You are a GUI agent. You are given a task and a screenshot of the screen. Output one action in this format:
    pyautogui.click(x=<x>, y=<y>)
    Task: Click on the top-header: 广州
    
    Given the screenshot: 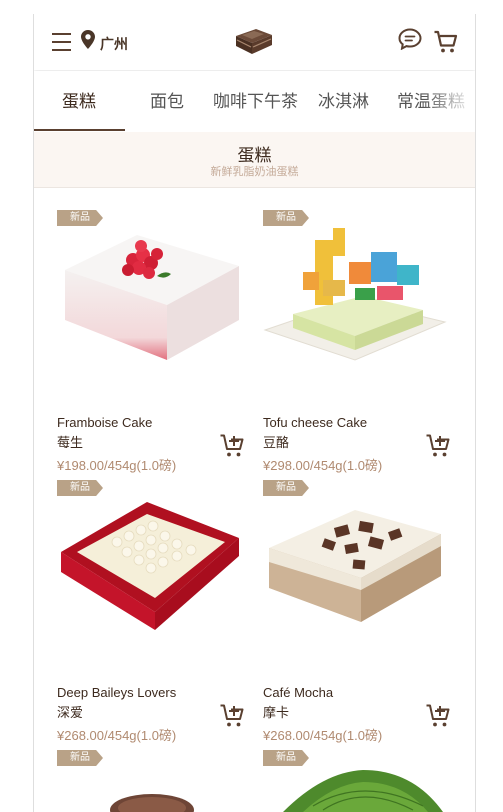 What is the action you would take?
    pyautogui.click(x=254, y=42)
    